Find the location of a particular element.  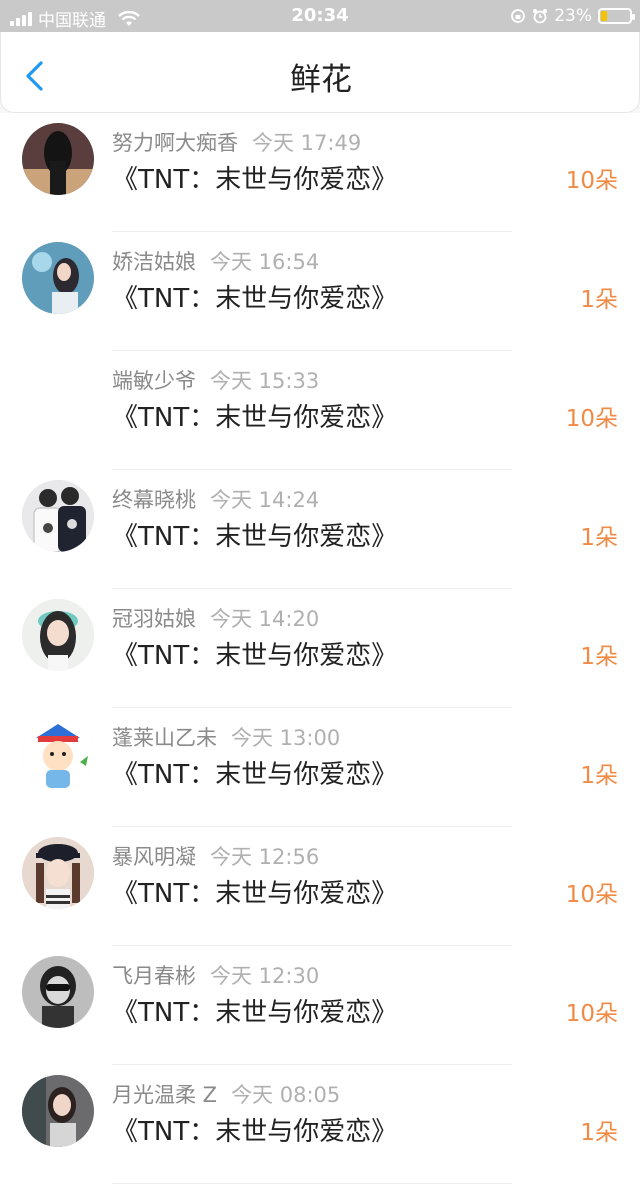

user-name: 蓬莱山乙未 is located at coordinates (164, 738).